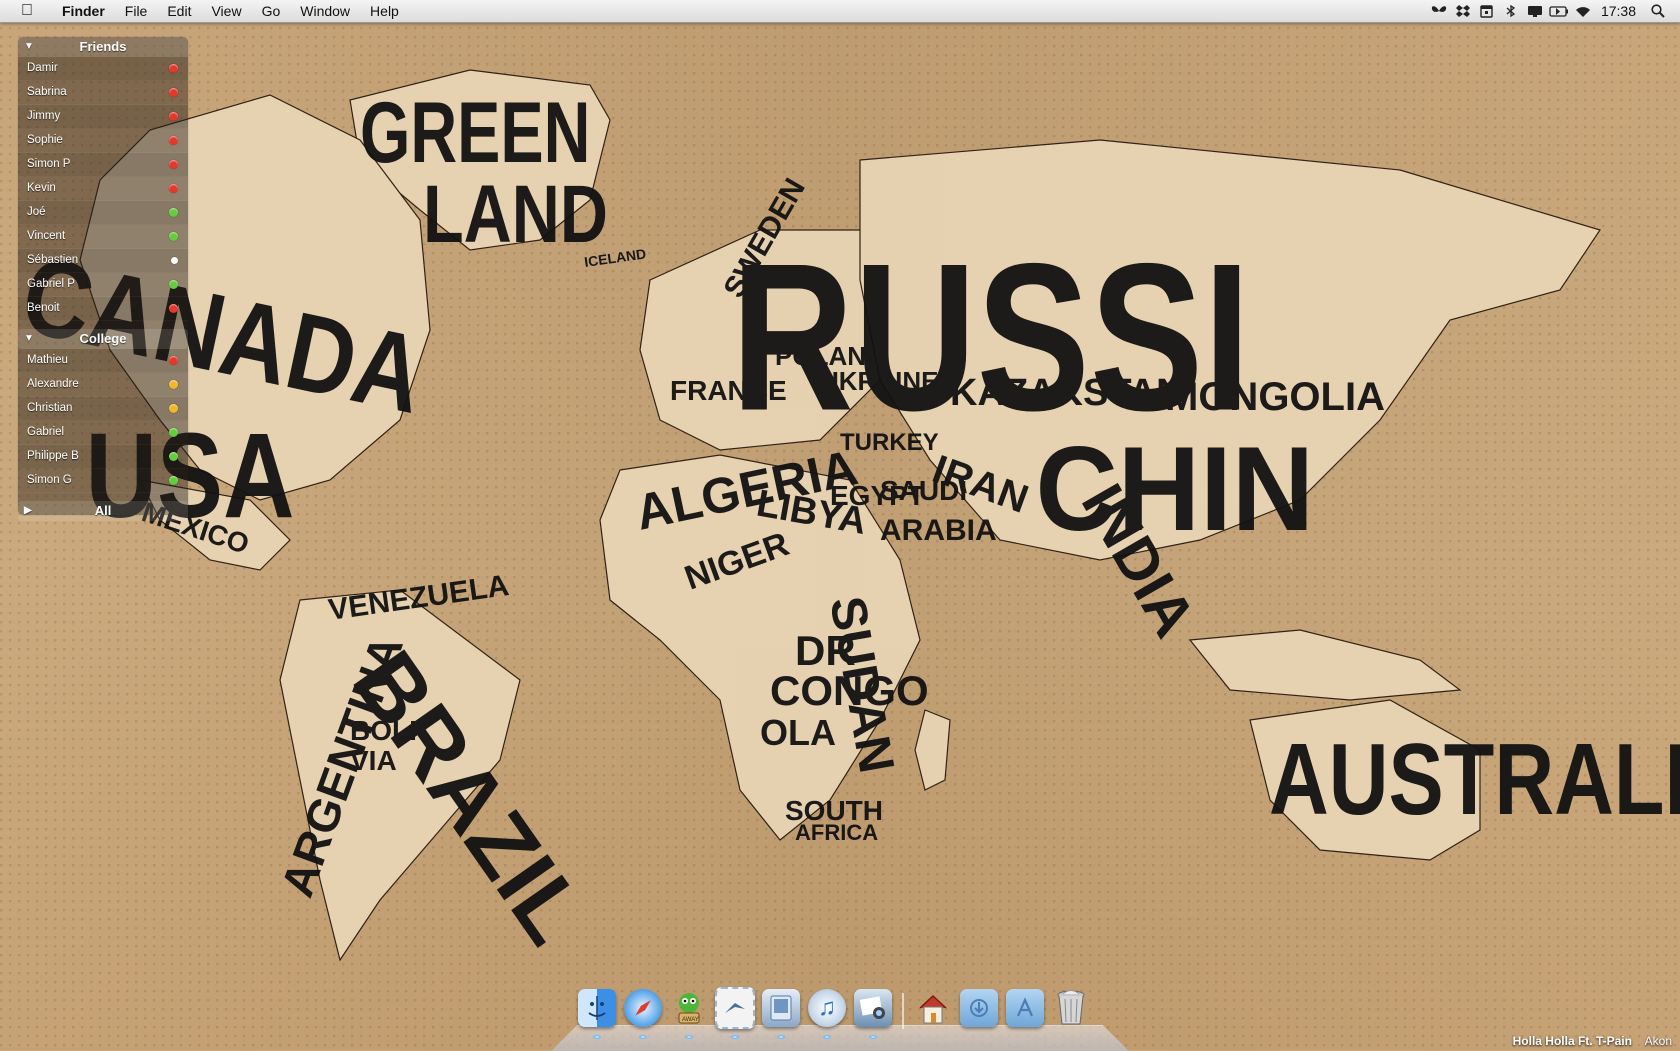 The height and width of the screenshot is (1051, 1680). What do you see at coordinates (903, 1011) in the screenshot?
I see `dock-separator` at bounding box center [903, 1011].